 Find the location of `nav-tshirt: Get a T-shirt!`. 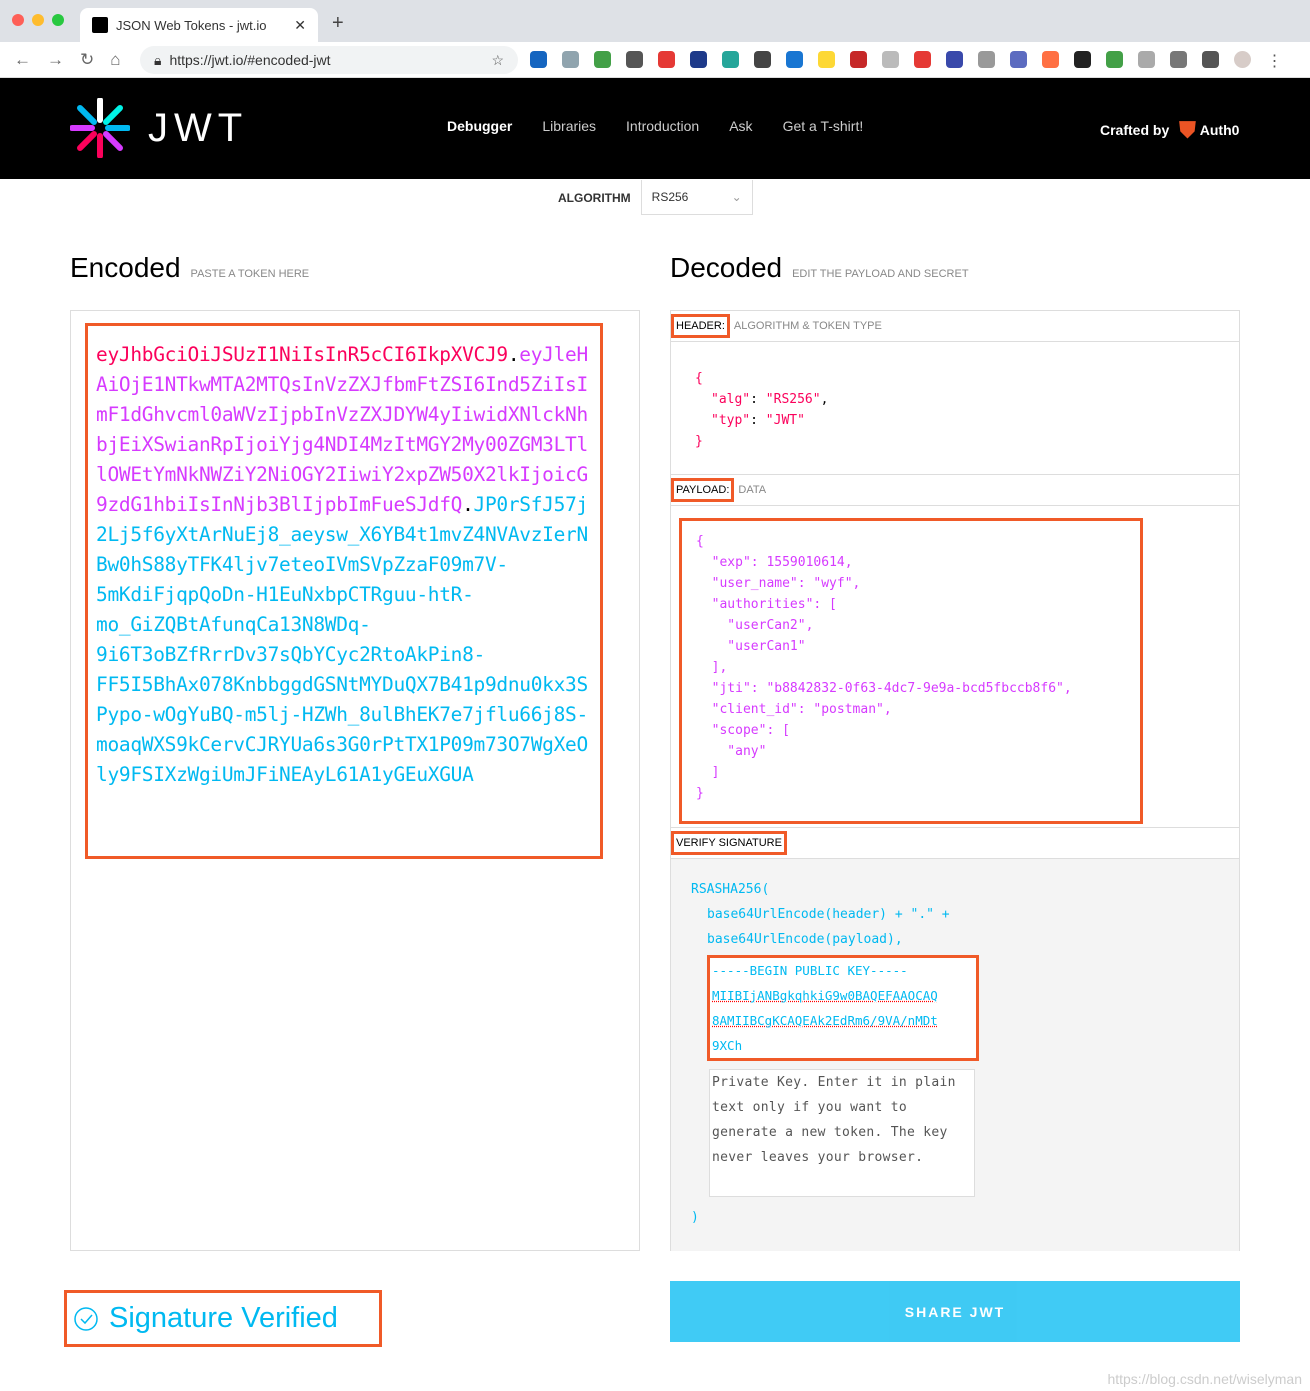

nav-tshirt: Get a T-shirt! is located at coordinates (823, 126).